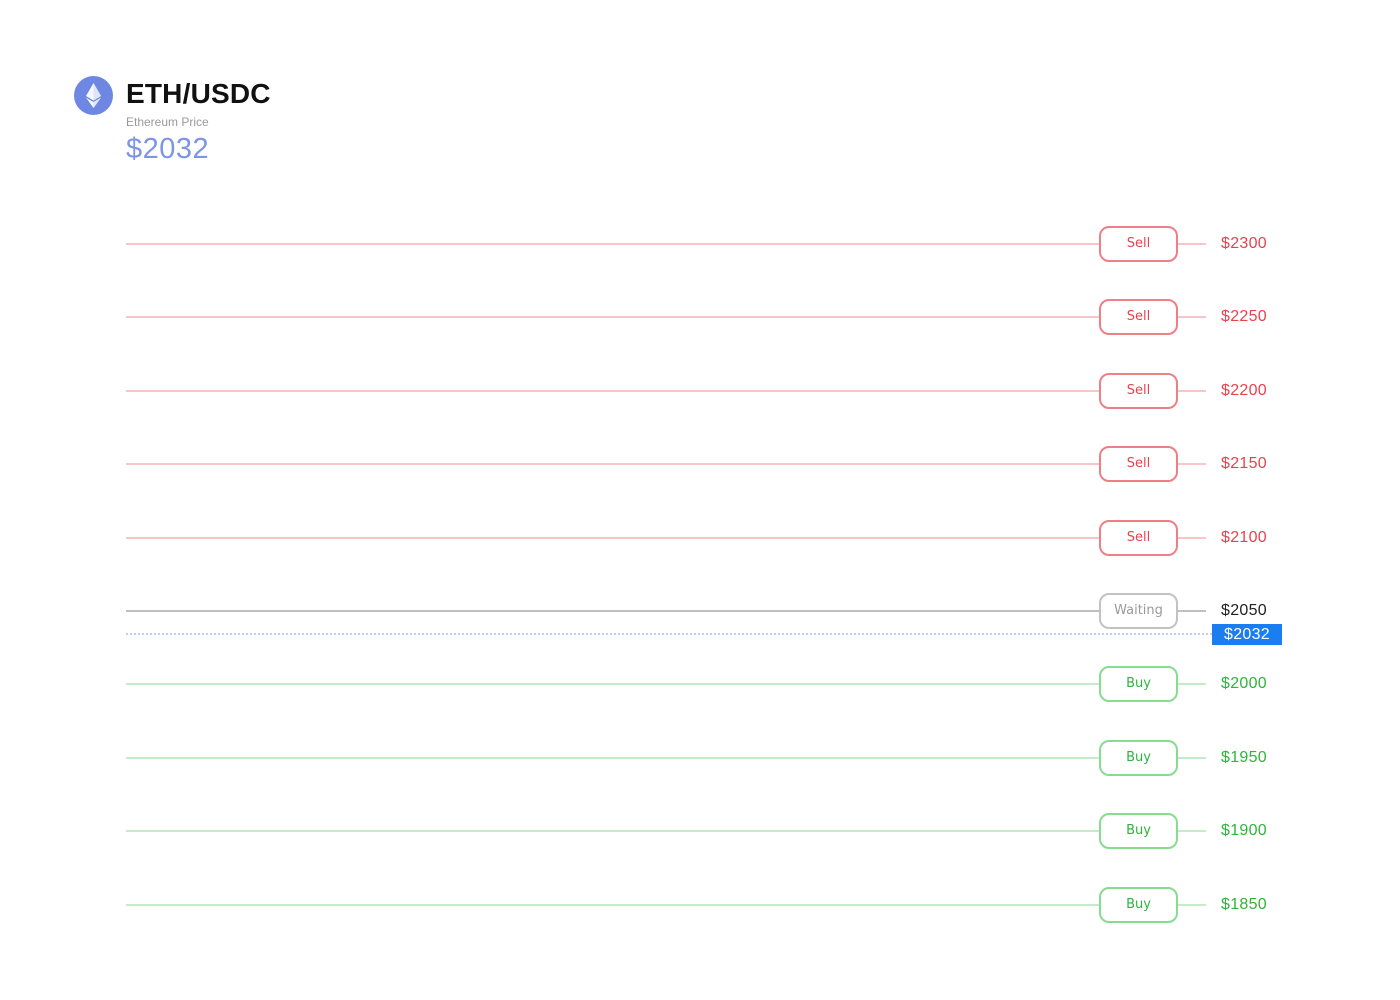  I want to click on level-price: $2300, so click(1244, 243).